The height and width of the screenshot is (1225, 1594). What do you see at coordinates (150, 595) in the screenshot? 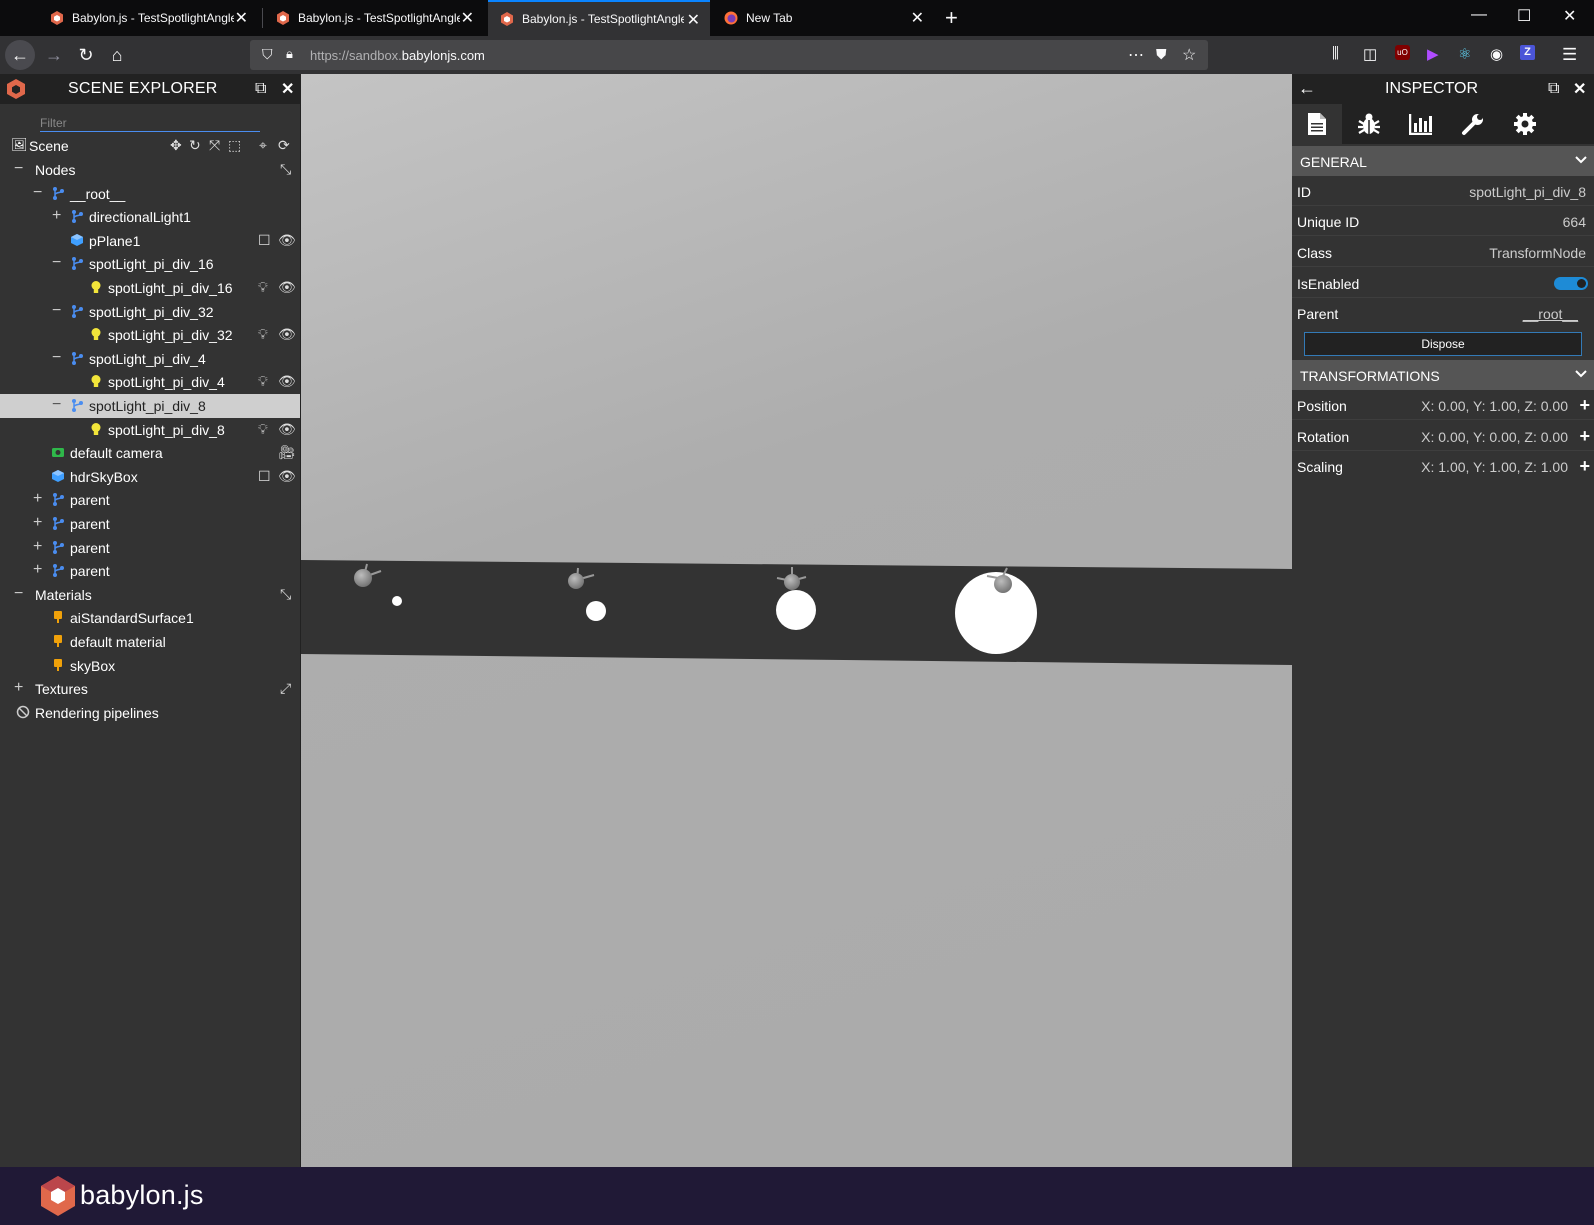
I see `tree-section-materials: − Materials ⤡` at bounding box center [150, 595].